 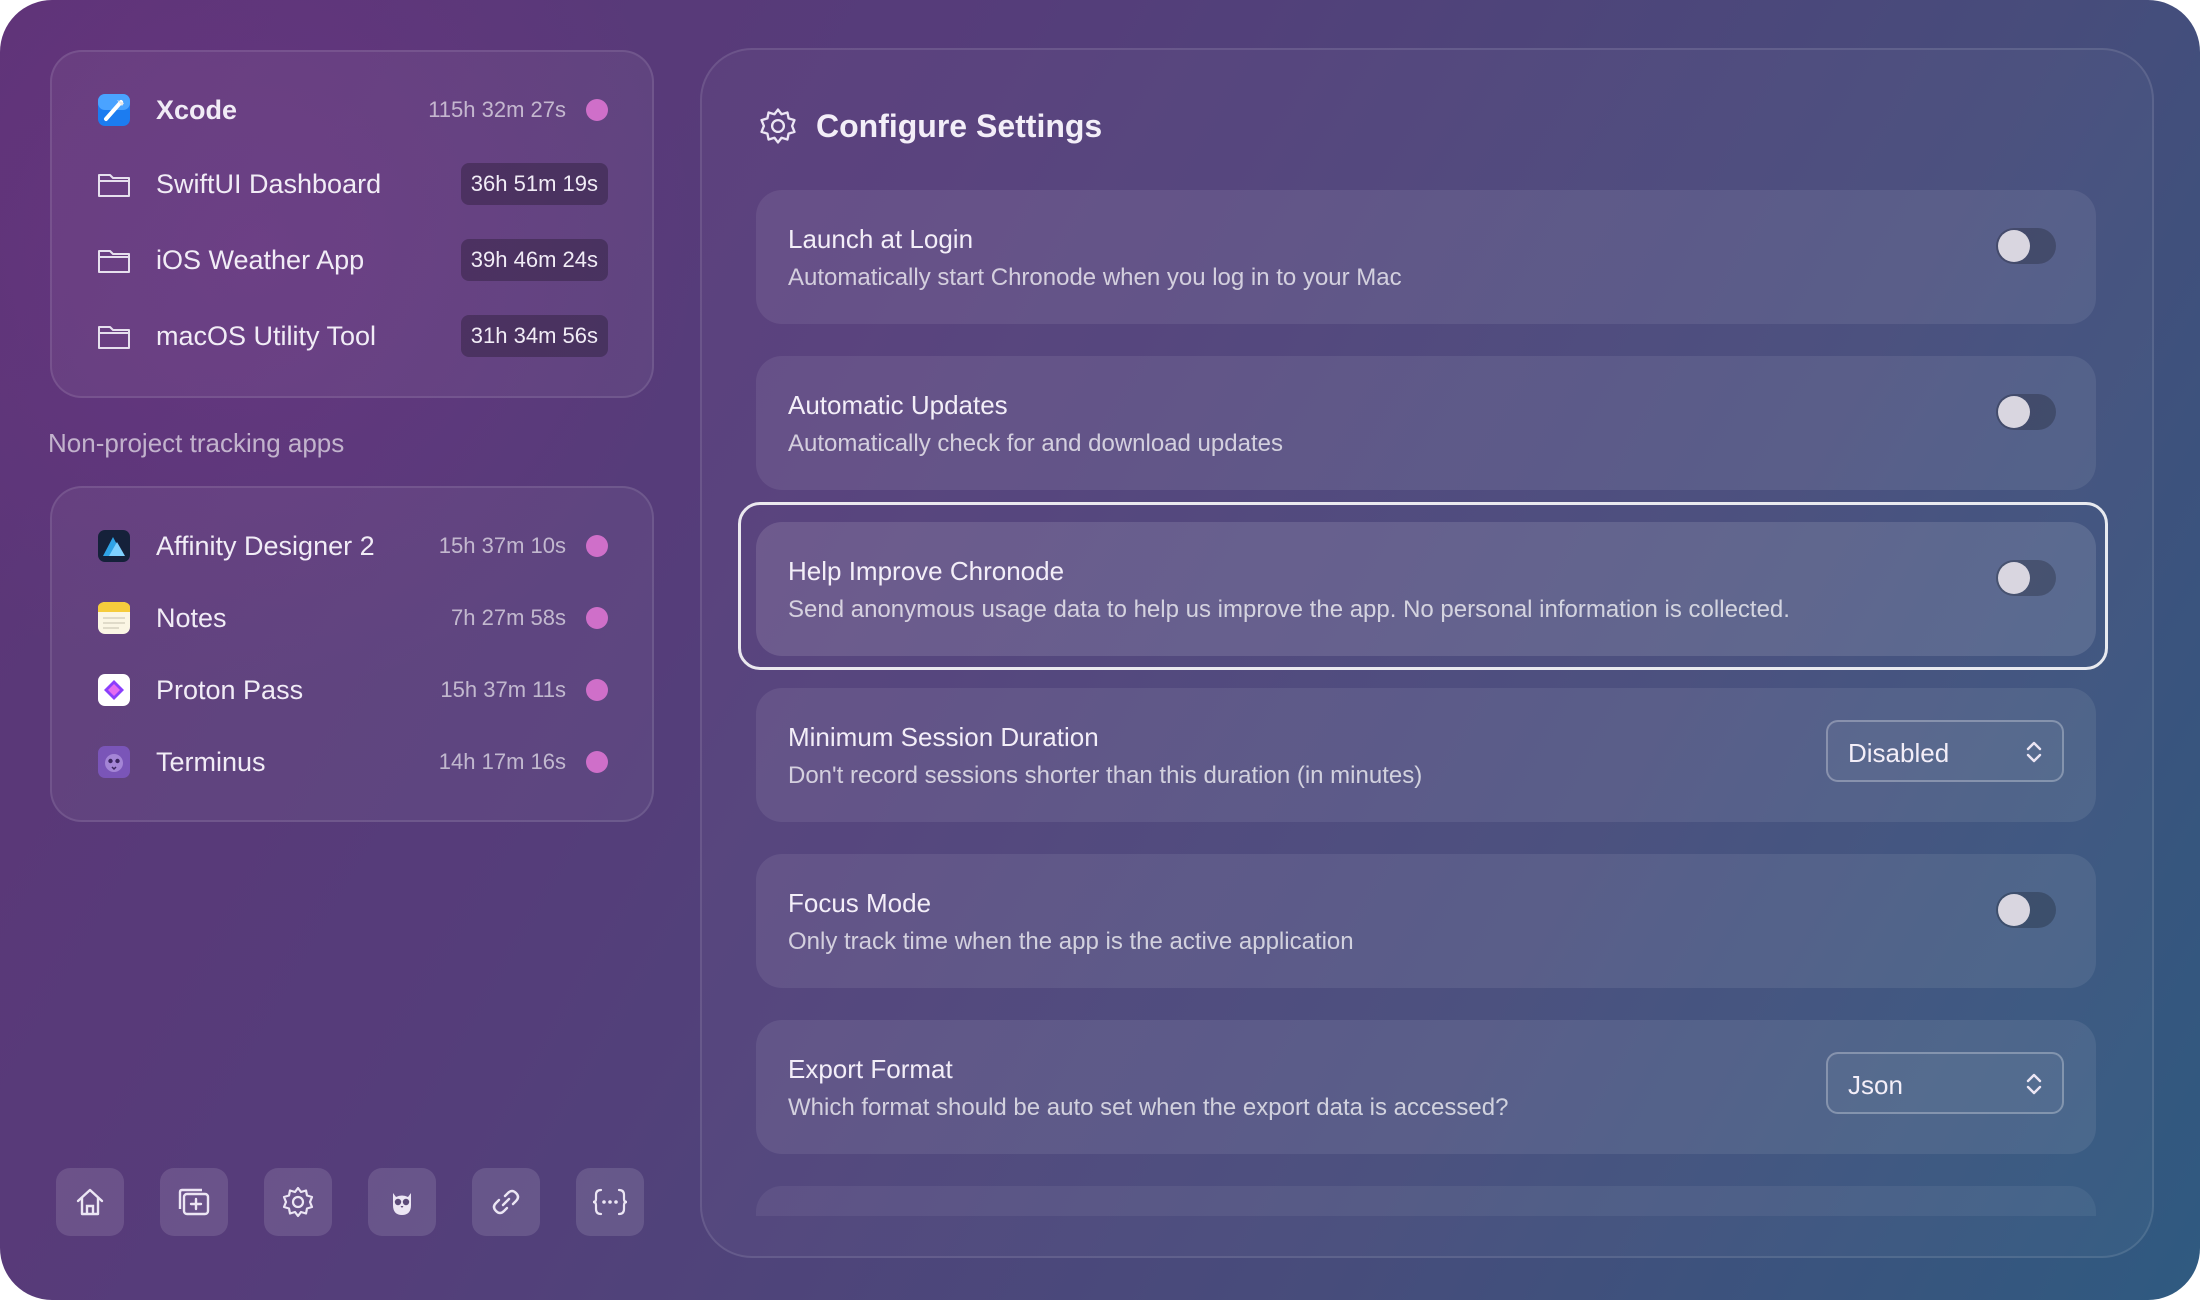 What do you see at coordinates (534, 184) in the screenshot?
I see `project-time: 36h 51m 19s` at bounding box center [534, 184].